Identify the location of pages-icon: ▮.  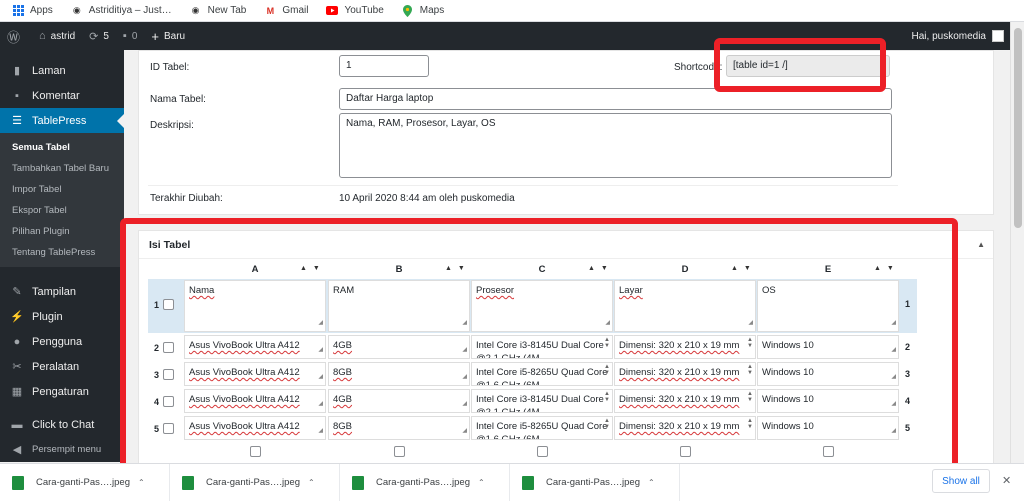
(17, 71).